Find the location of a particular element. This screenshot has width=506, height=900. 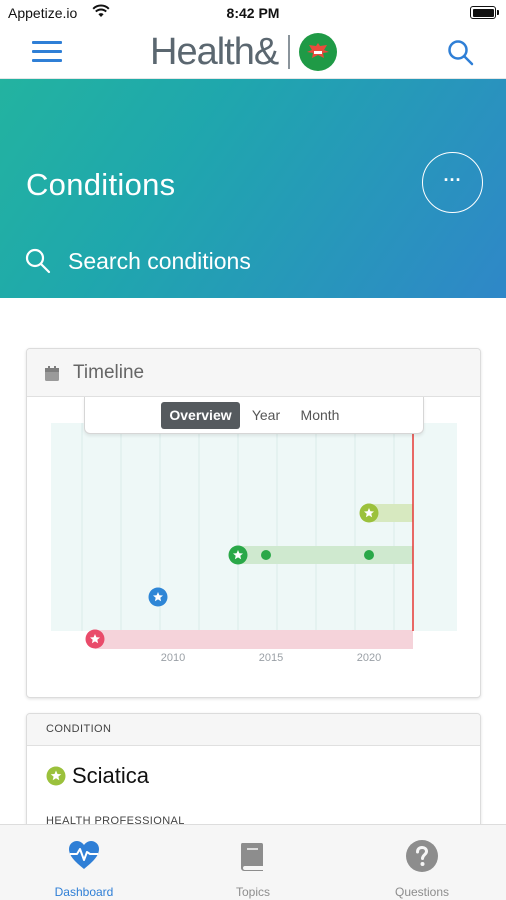

star-badge-icon is located at coordinates (56, 776).